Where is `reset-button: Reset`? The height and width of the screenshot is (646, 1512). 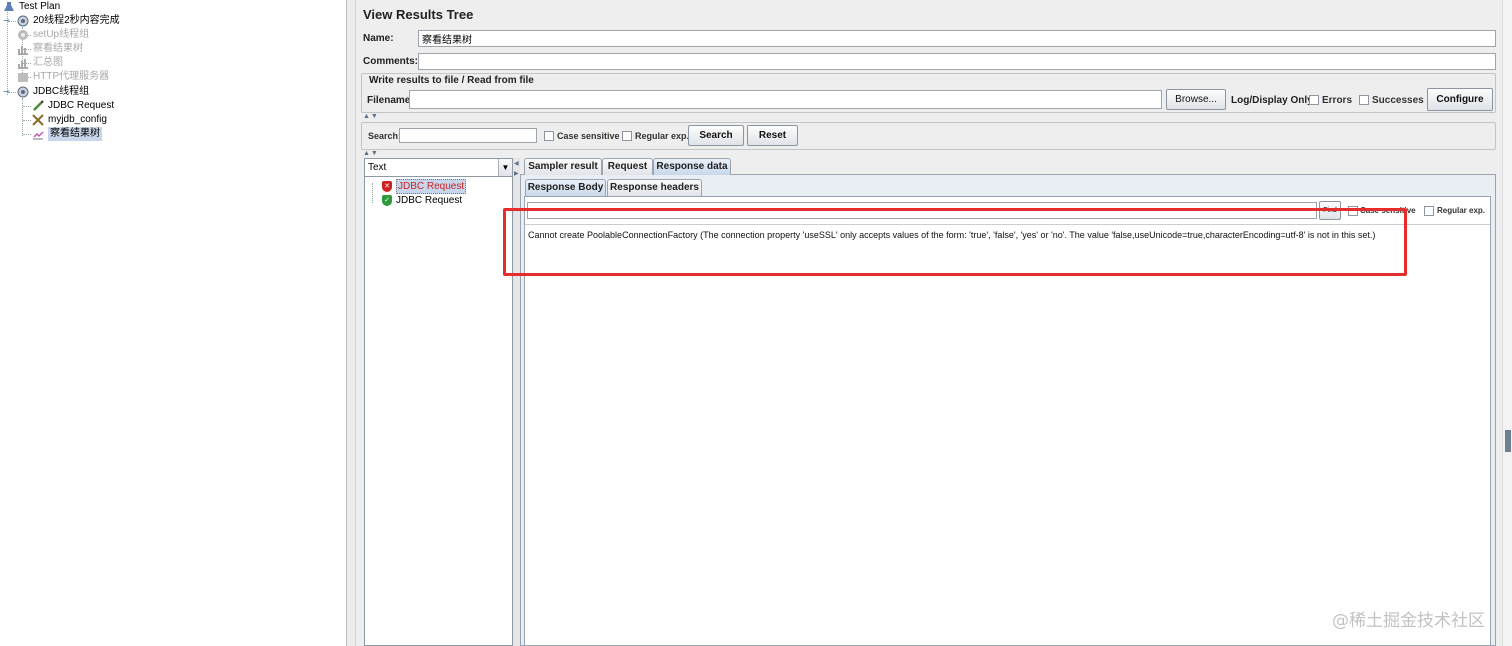 reset-button: Reset is located at coordinates (772, 135).